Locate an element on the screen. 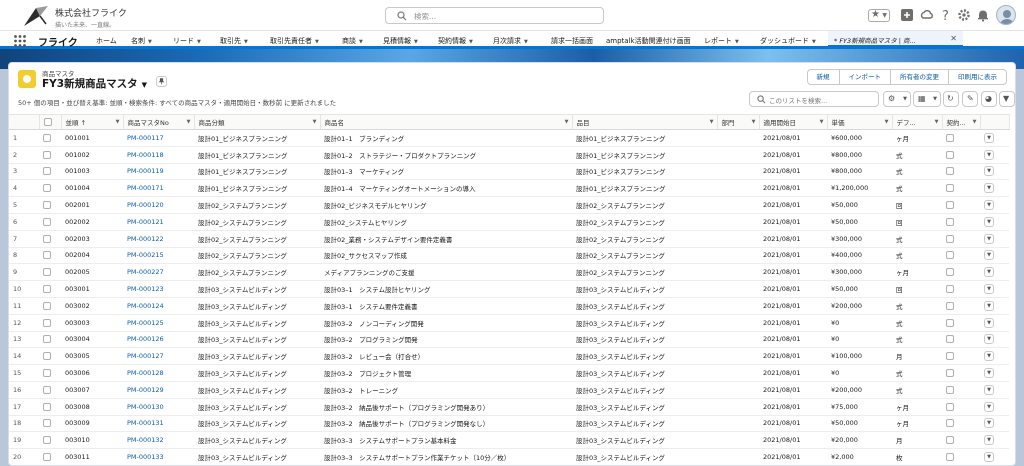 The image size is (1024, 466). cell-product-no: PM-000133 is located at coordinates (158, 456).